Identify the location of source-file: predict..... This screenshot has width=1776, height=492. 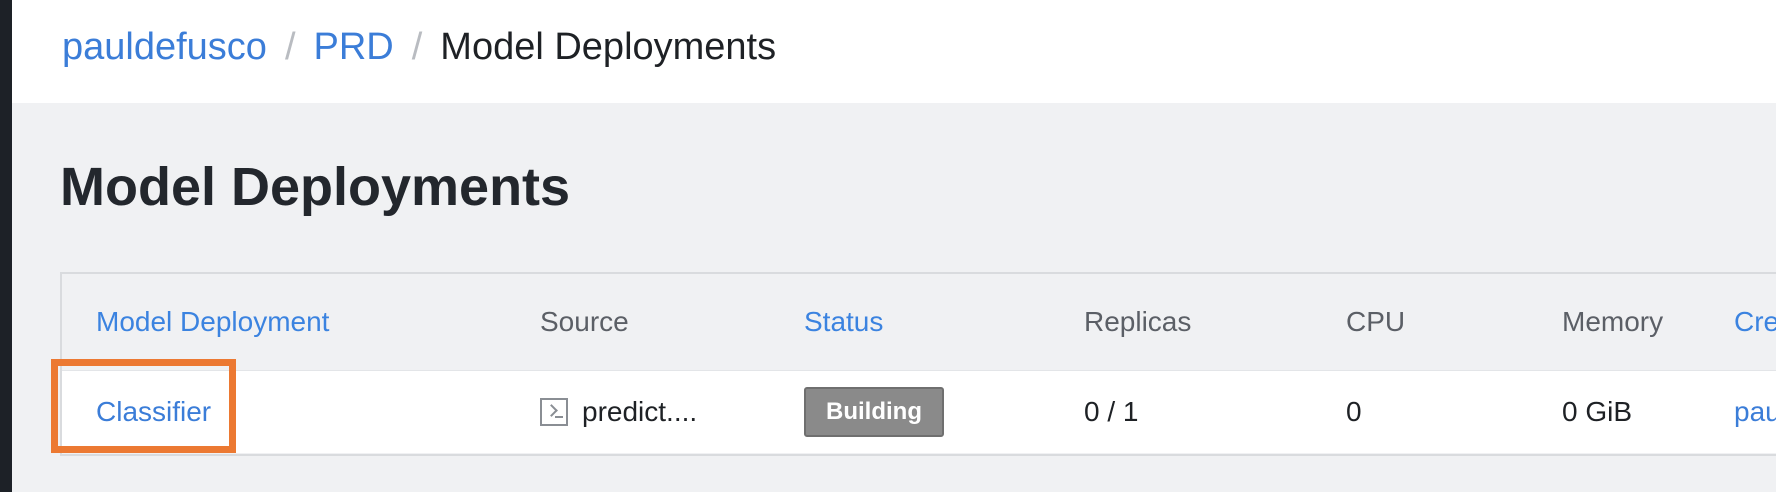
(640, 411).